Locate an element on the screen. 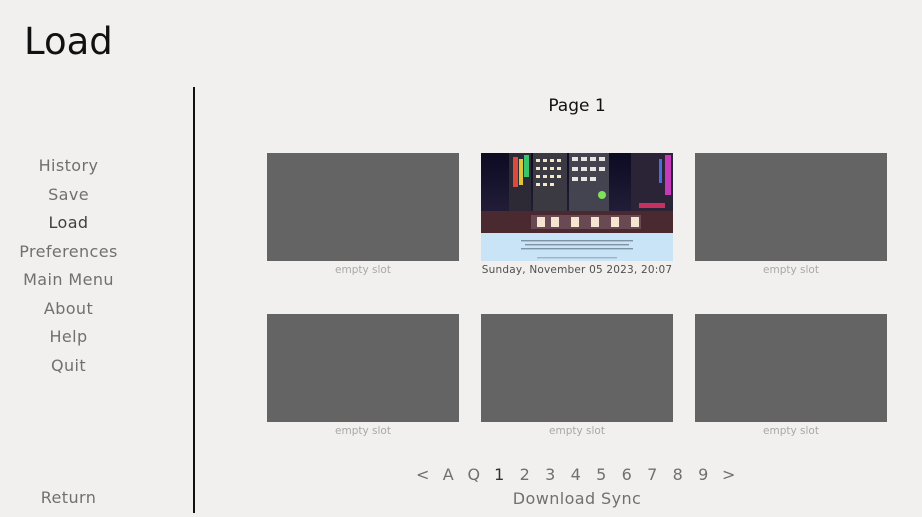 The height and width of the screenshot is (517, 922). night-street-scene-image is located at coordinates (577, 207).